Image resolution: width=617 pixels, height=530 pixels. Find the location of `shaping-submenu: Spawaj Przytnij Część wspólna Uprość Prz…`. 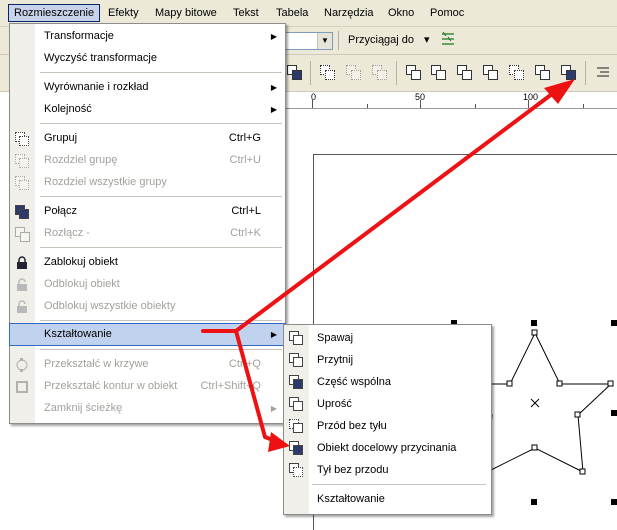

shaping-submenu: Spawaj Przytnij Część wspólna Uprość Prz… is located at coordinates (387, 419).